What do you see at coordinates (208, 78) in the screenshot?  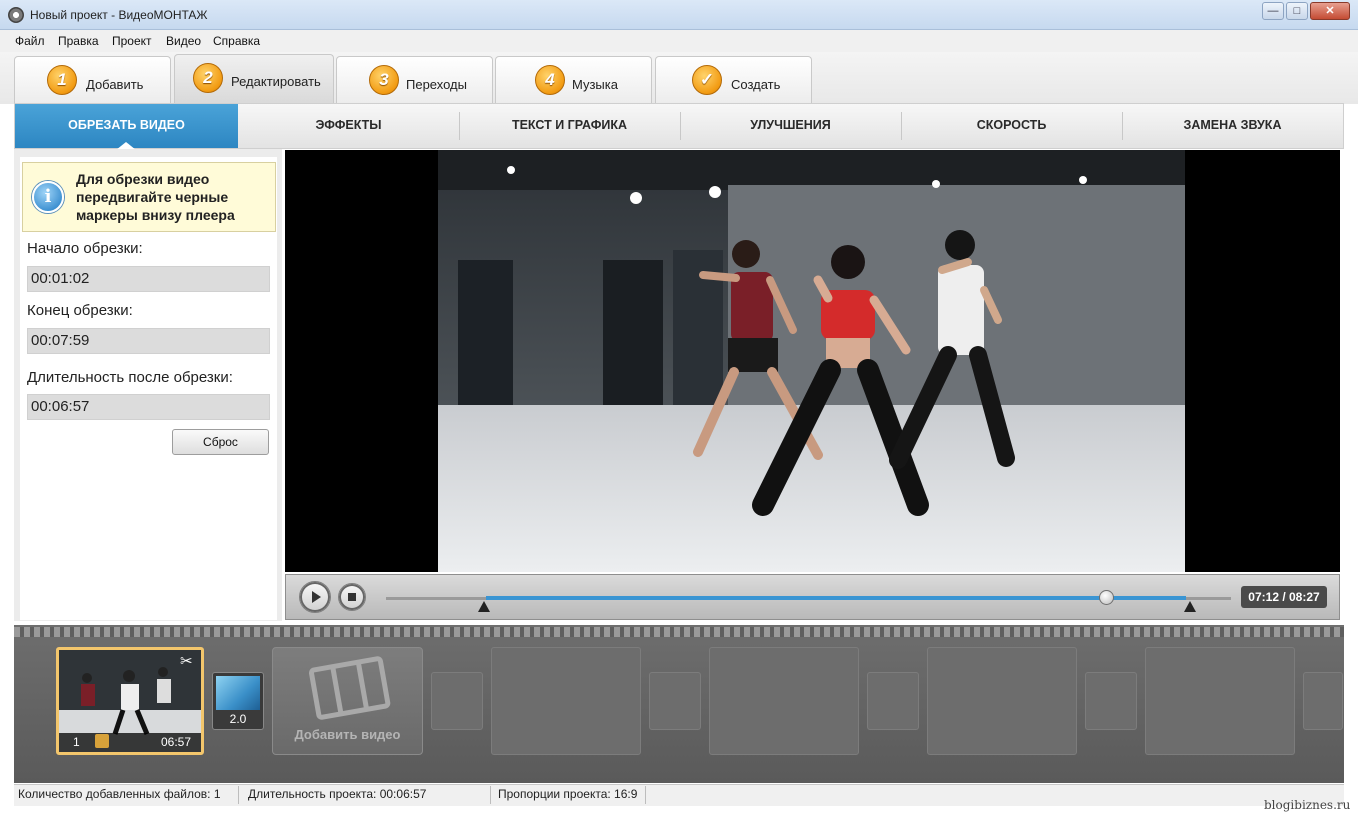 I see `step-number-badge: 2` at bounding box center [208, 78].